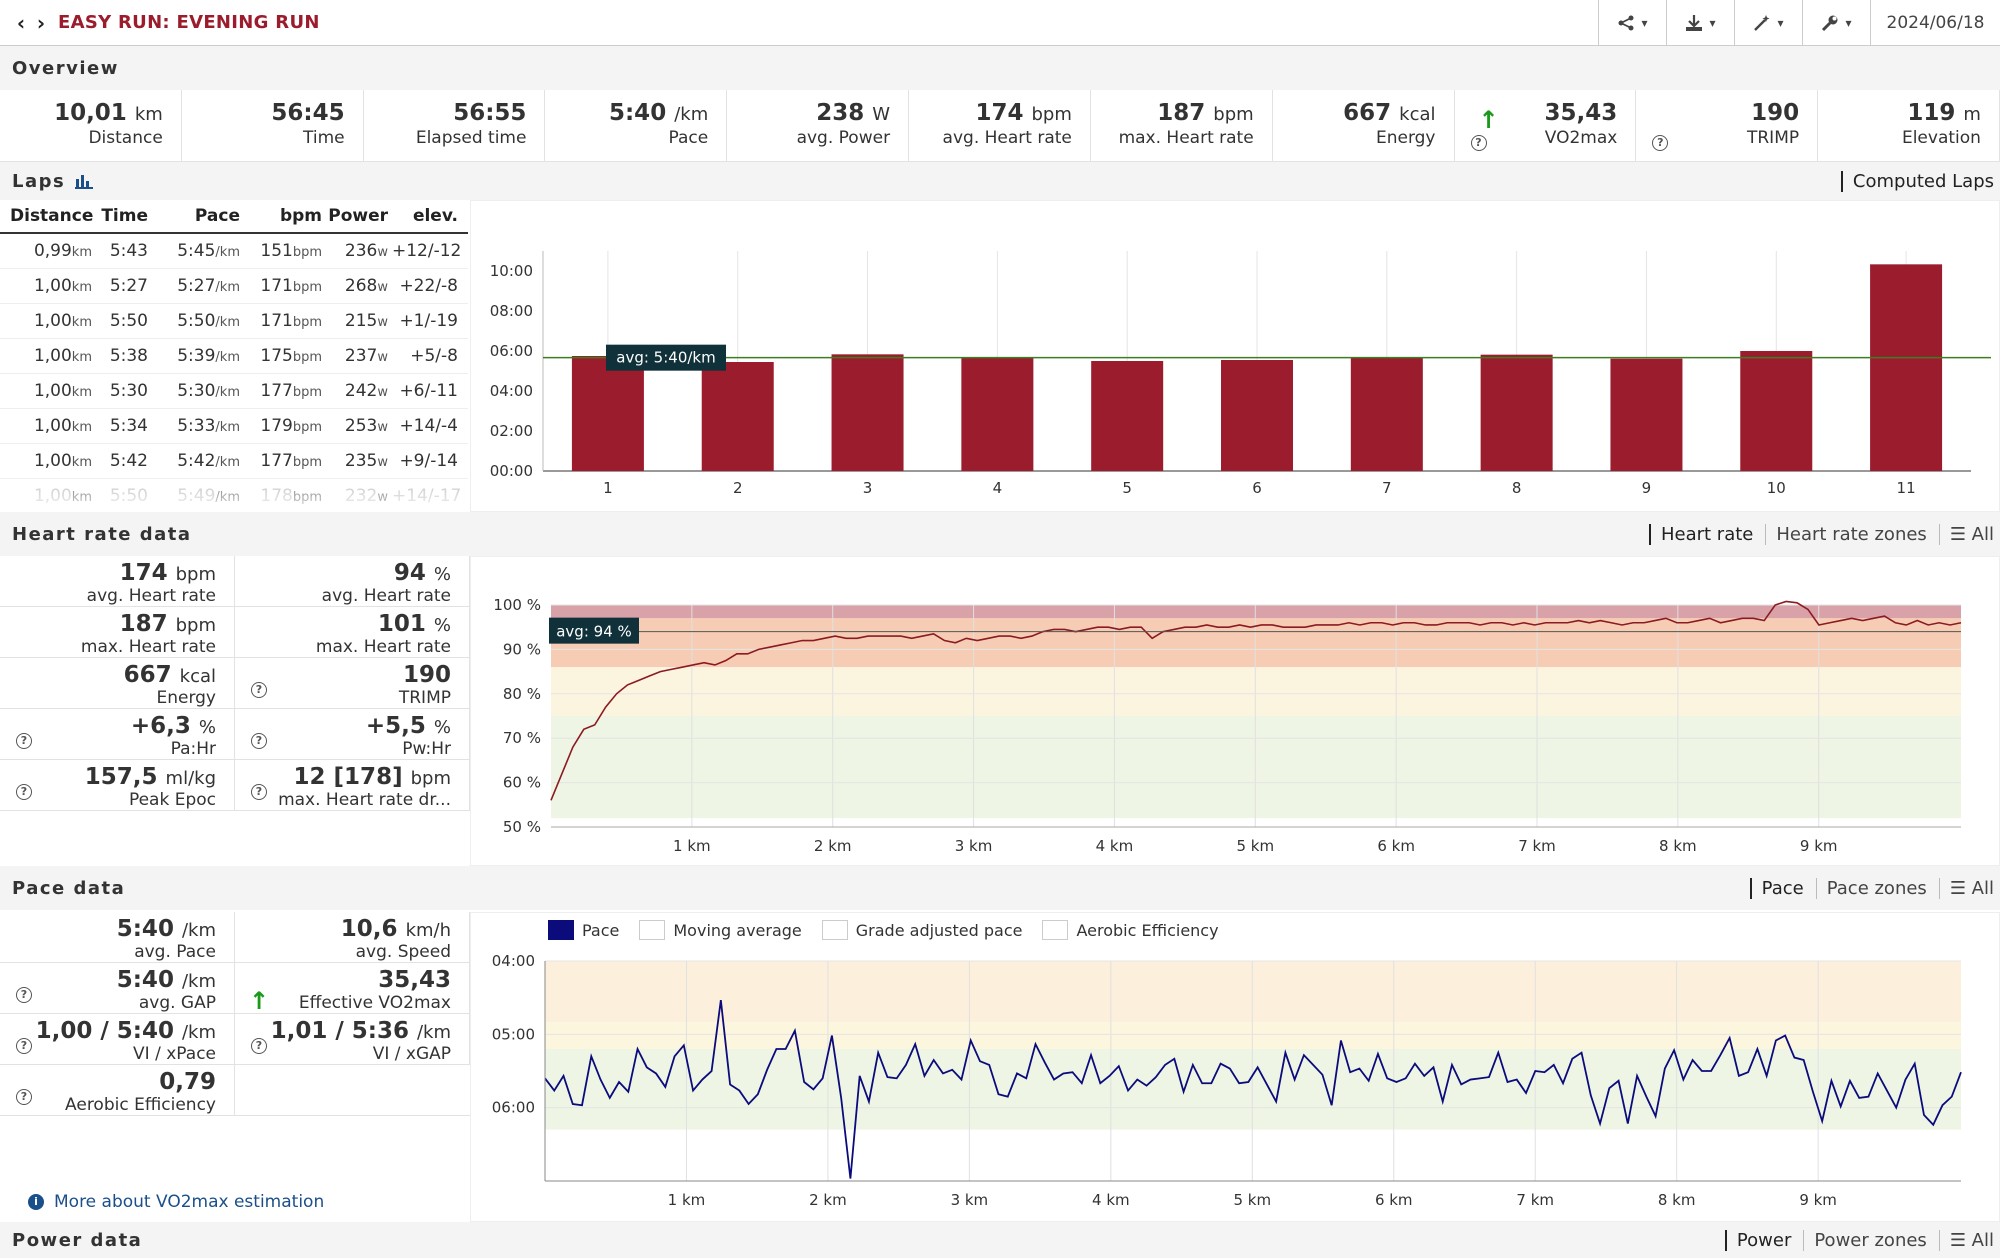 This screenshot has width=2000, height=1258. I want to click on cell-value: 1,00, so click(52, 286).